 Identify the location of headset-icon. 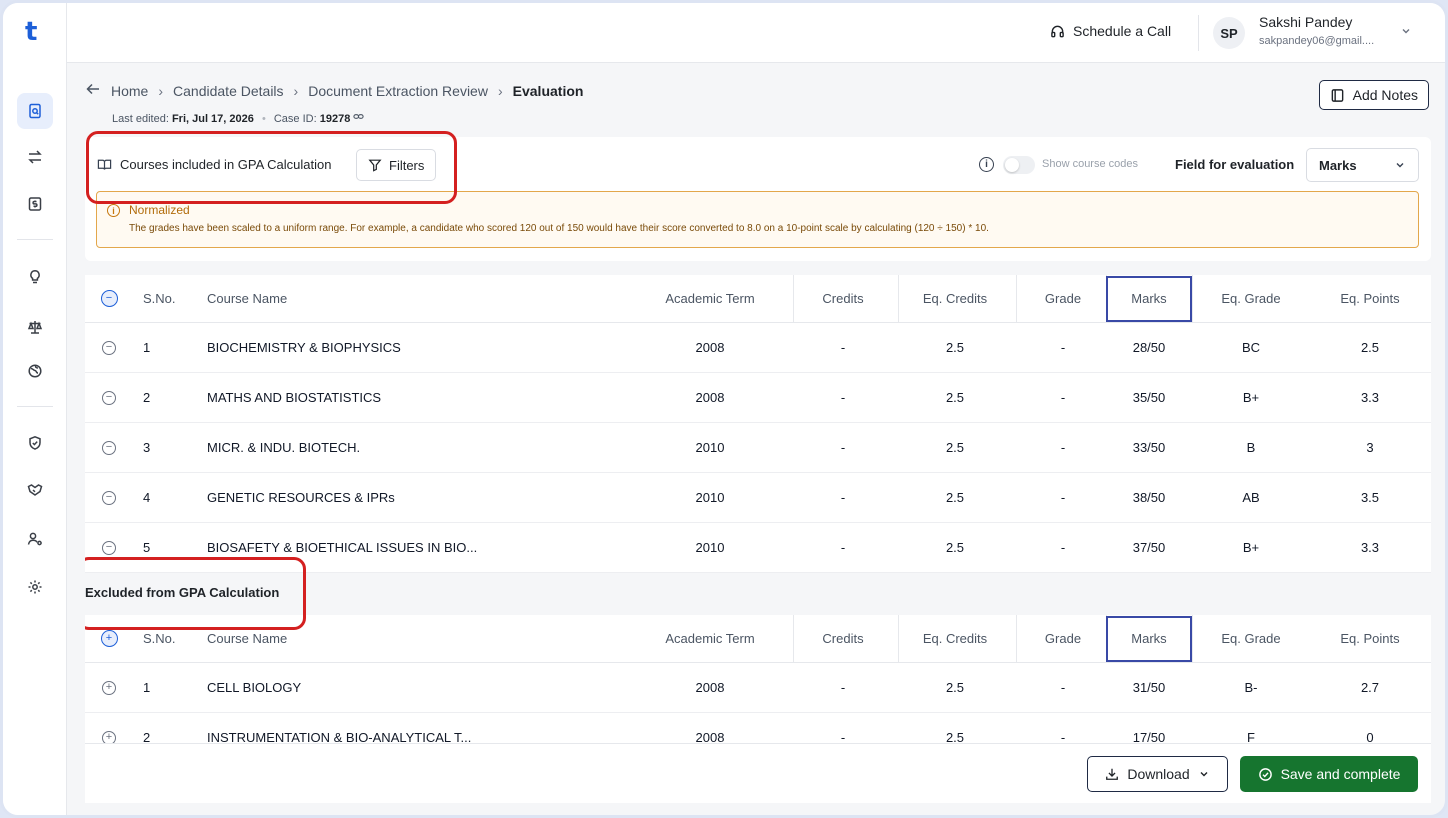
(1057, 31).